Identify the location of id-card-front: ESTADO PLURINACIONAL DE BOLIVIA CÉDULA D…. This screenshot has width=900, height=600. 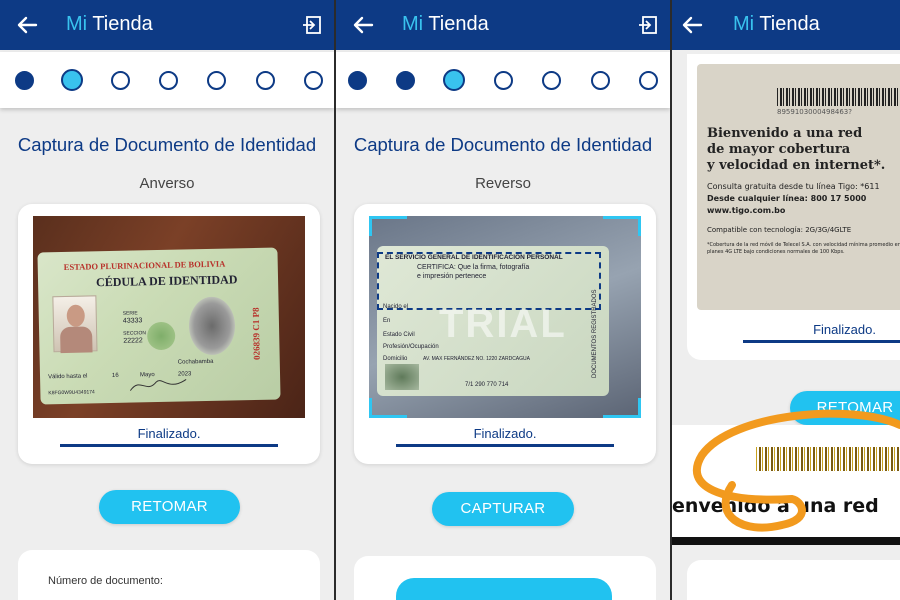
(159, 326).